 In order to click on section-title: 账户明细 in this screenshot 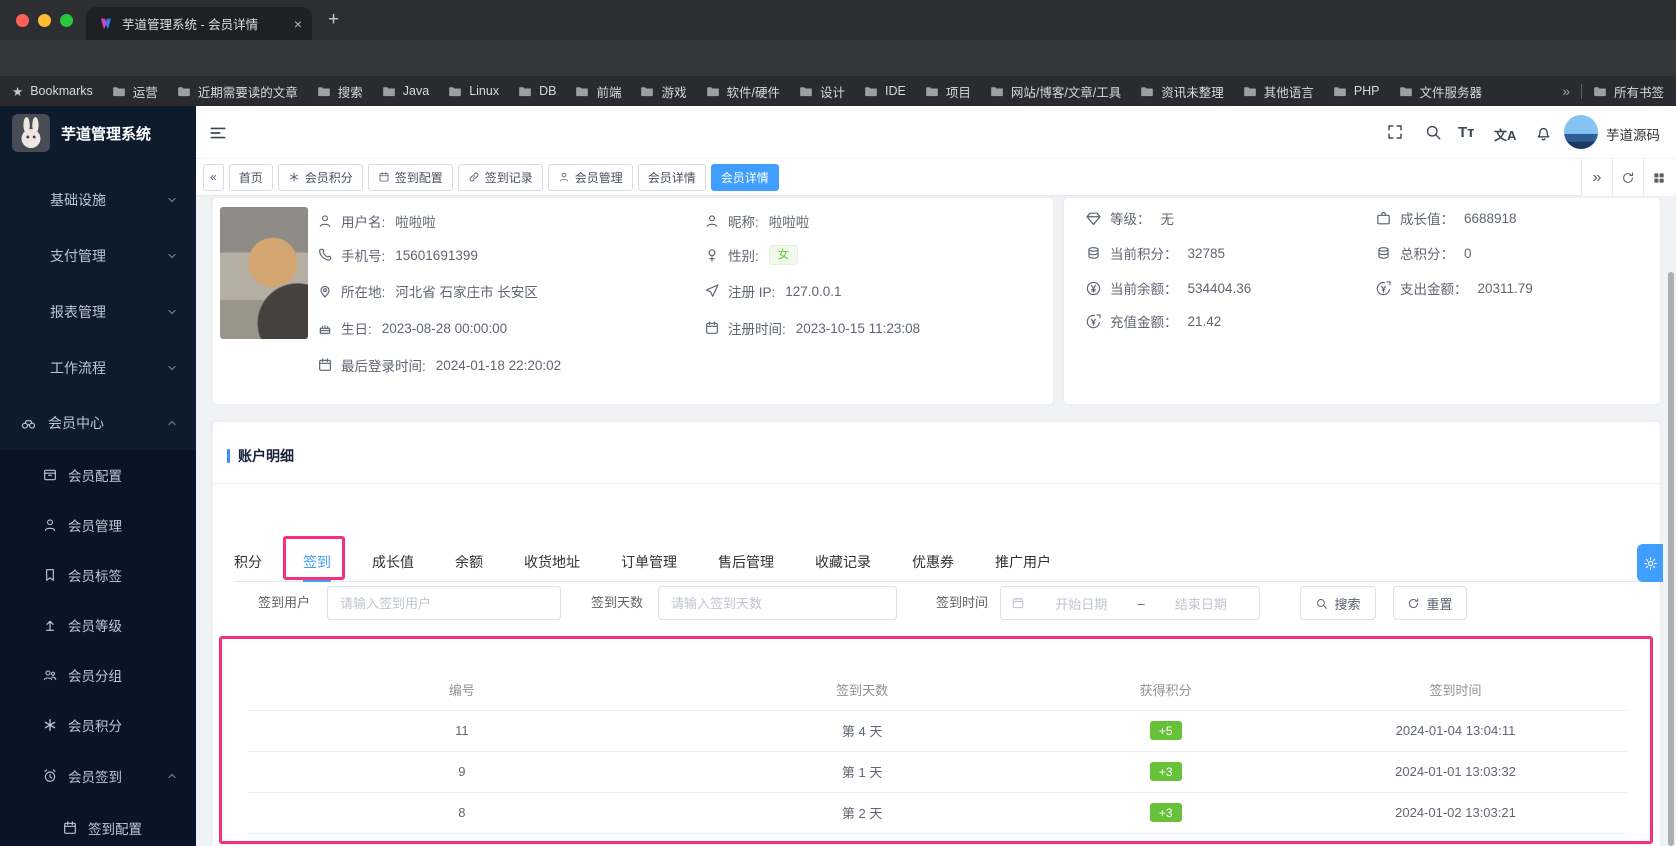, I will do `click(260, 456)`.